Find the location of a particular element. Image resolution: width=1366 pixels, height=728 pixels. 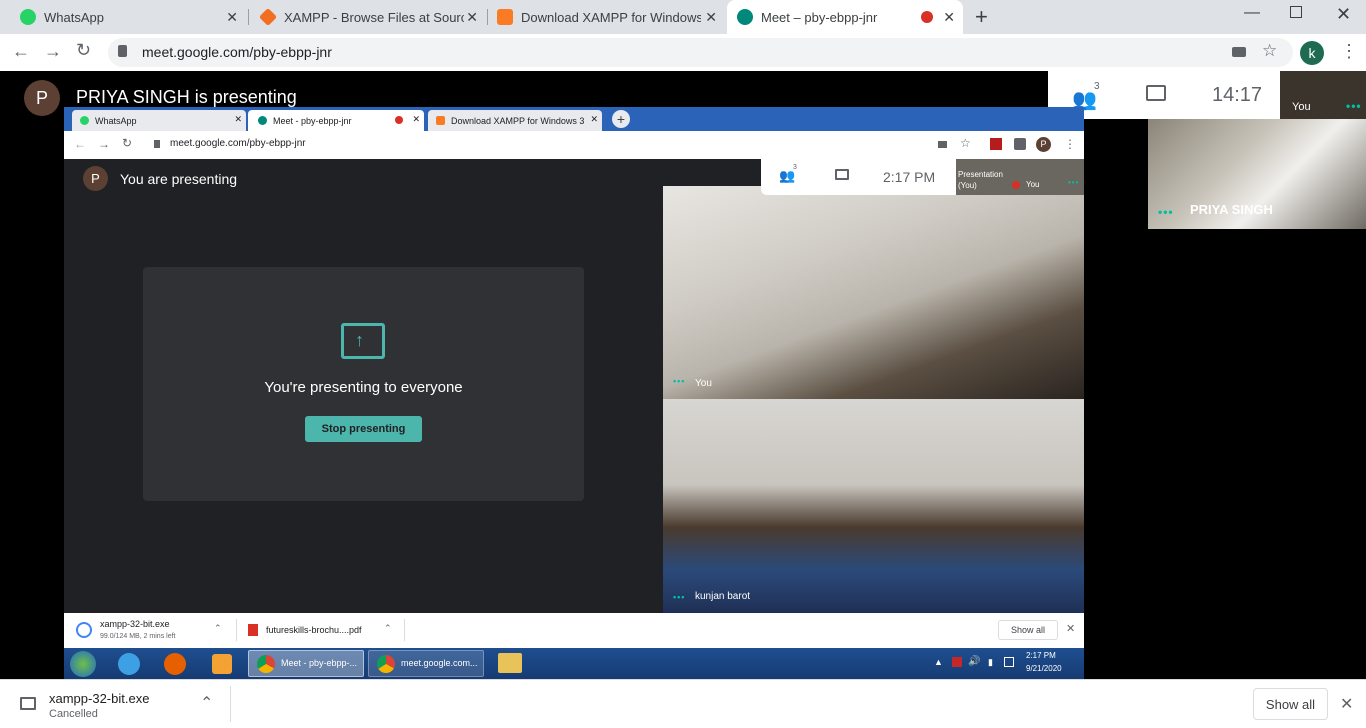

tab-xampp-sourceforge: XAMPP - Browse Files at SourceF ✕ is located at coordinates (368, 17).